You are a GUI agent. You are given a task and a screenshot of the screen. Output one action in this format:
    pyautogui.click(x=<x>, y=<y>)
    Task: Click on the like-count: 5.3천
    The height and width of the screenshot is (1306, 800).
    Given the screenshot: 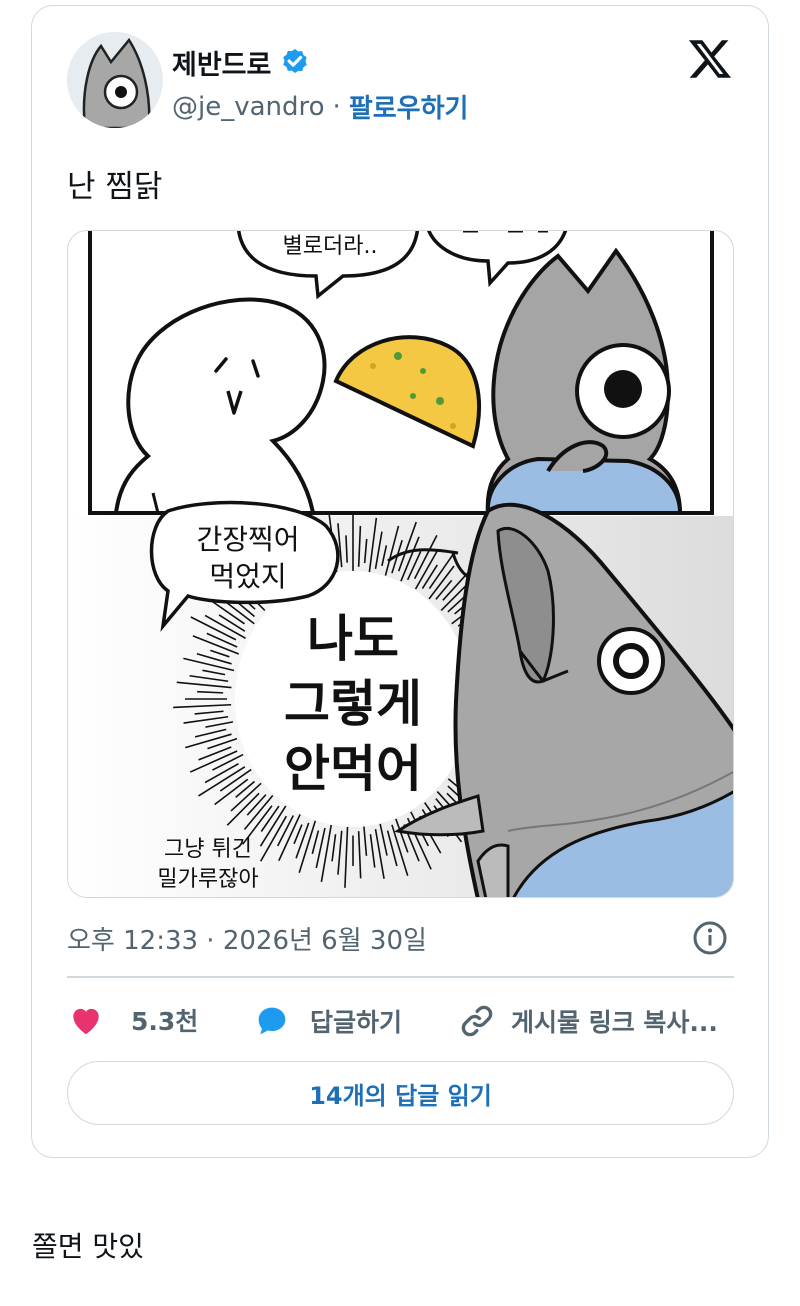 What is the action you would take?
    pyautogui.click(x=165, y=1021)
    